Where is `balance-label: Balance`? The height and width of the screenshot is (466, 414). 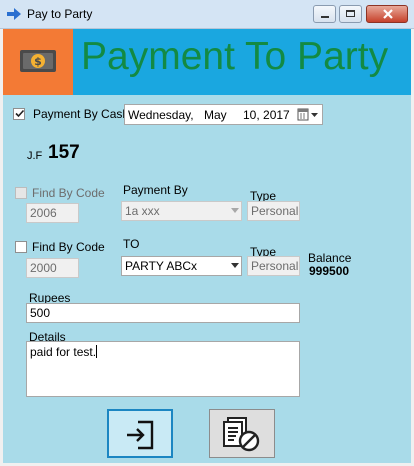 balance-label: Balance is located at coordinates (330, 258).